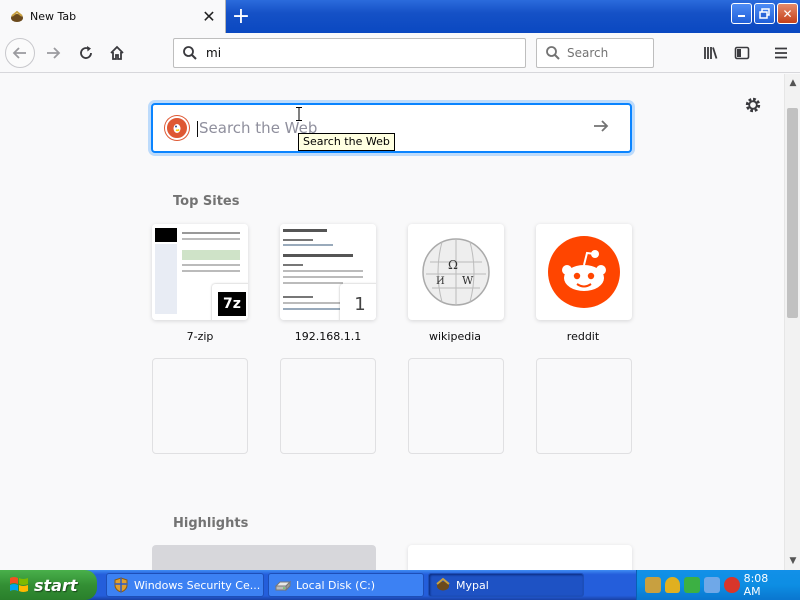 This screenshot has height=600, width=800. I want to click on restore-button, so click(764, 13).